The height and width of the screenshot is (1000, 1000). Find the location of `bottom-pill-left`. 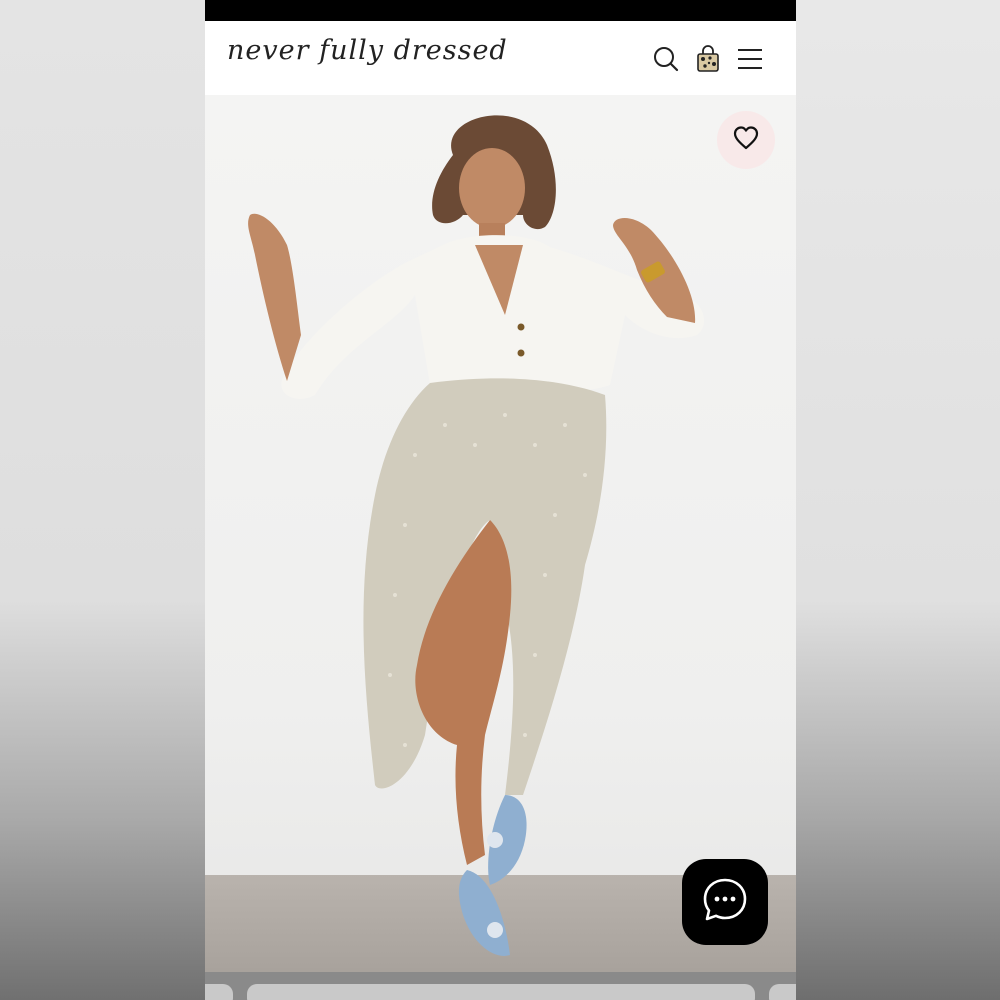

bottom-pill-left is located at coordinates (219, 992).